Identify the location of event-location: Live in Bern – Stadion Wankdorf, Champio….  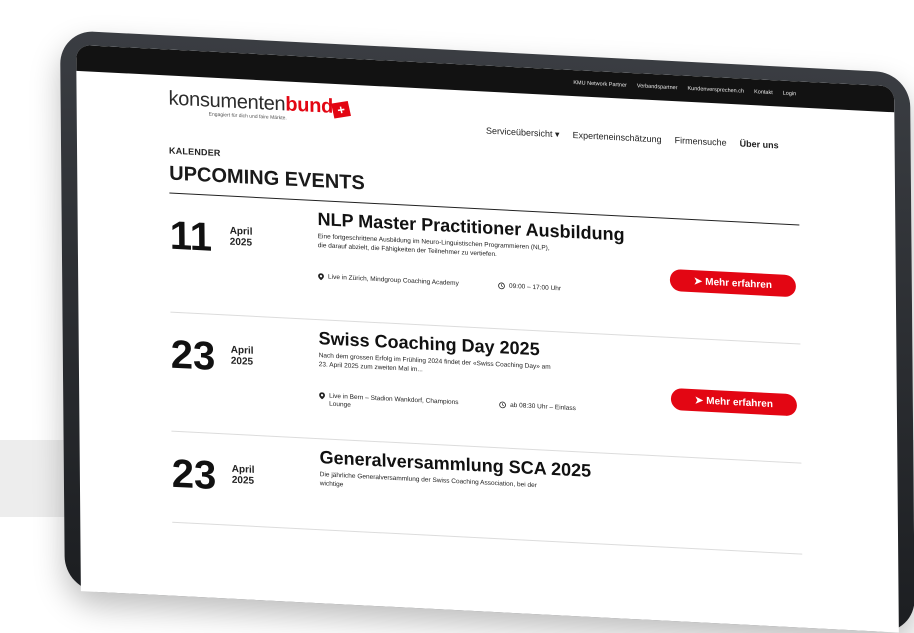
(399, 404).